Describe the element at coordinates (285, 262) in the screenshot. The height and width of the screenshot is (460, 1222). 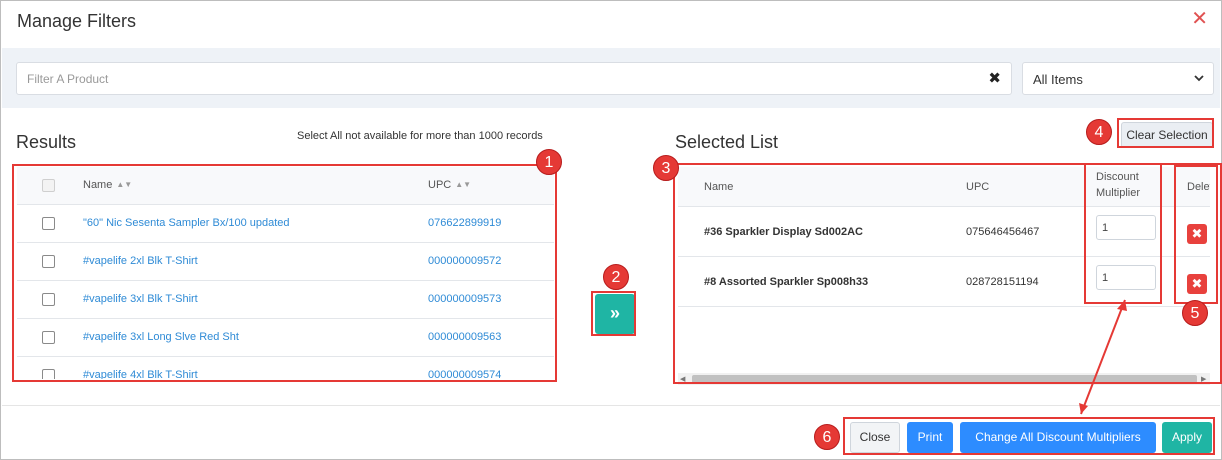
I see `table-row: #vapelife 2xl Blk T-Shirt 000000009572` at that location.